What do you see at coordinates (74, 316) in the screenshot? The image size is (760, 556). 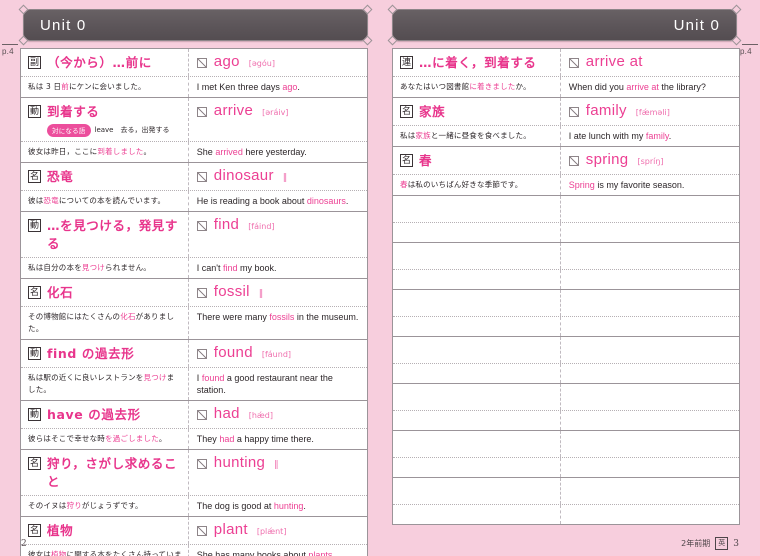 I see `jp-ex-seg-0: その博物館にはたくさんの` at bounding box center [74, 316].